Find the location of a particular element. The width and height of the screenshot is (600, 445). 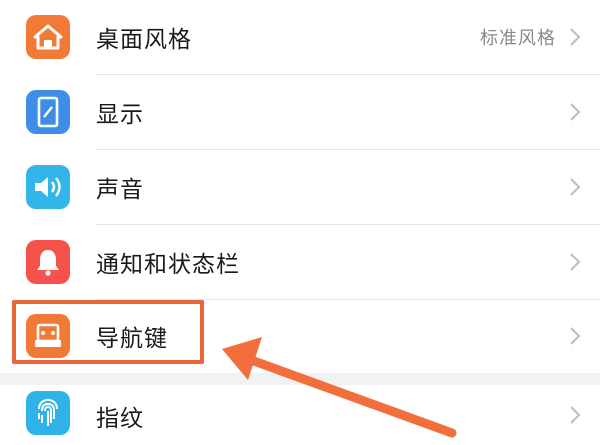

speaker-icon is located at coordinates (48, 187).